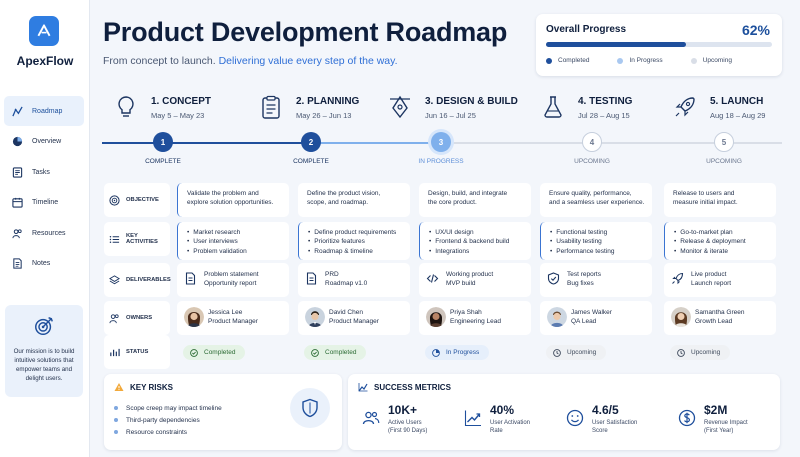 This screenshot has width=800, height=457. I want to click on list-item: Resource constraints, so click(168, 432).